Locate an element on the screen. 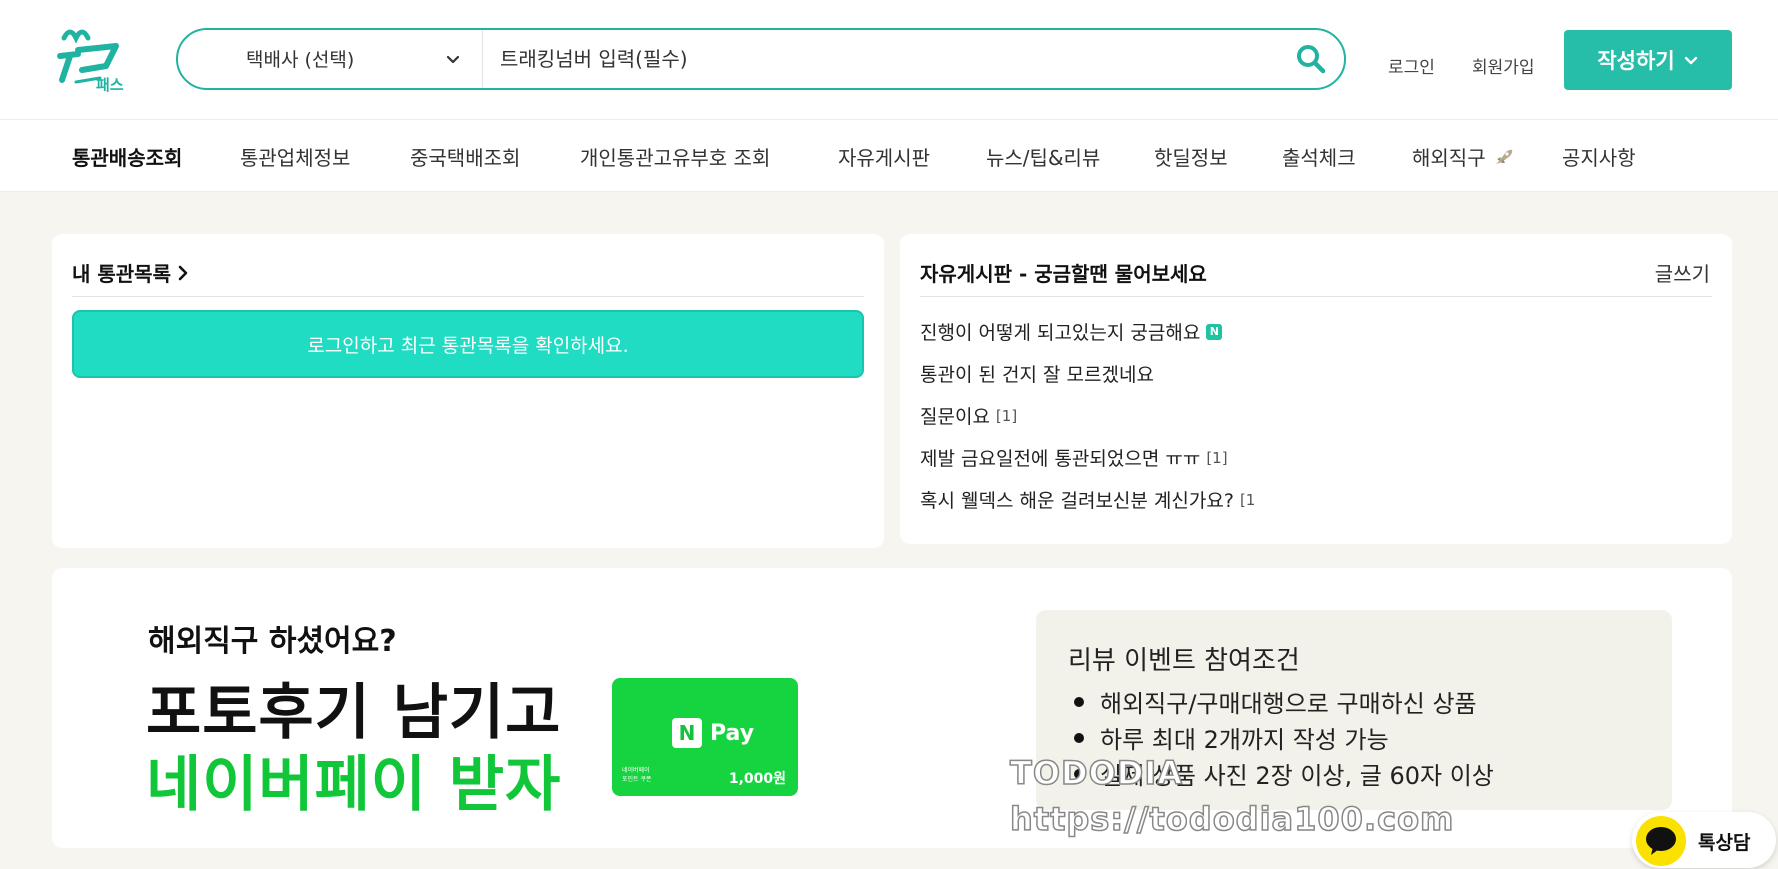 Image resolution: width=1778 pixels, height=869 pixels. naver-pay-amount: 1,000원 is located at coordinates (757, 779).